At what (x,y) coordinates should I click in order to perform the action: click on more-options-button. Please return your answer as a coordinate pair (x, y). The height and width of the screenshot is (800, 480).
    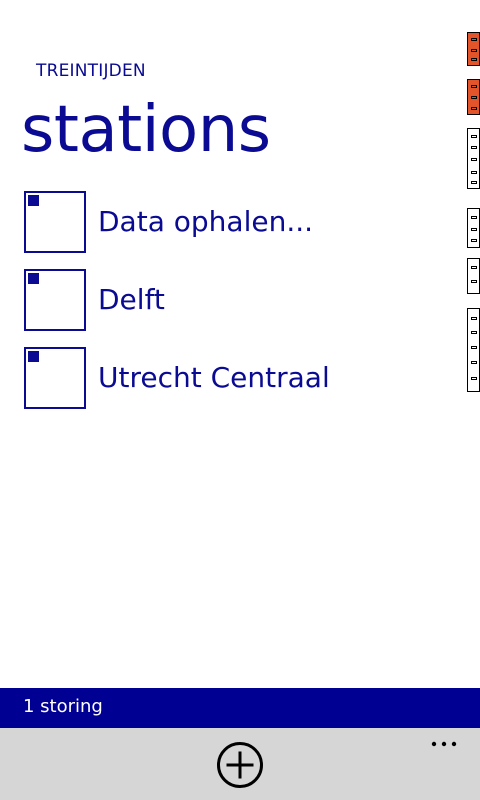
    Looking at the image, I should click on (444, 742).